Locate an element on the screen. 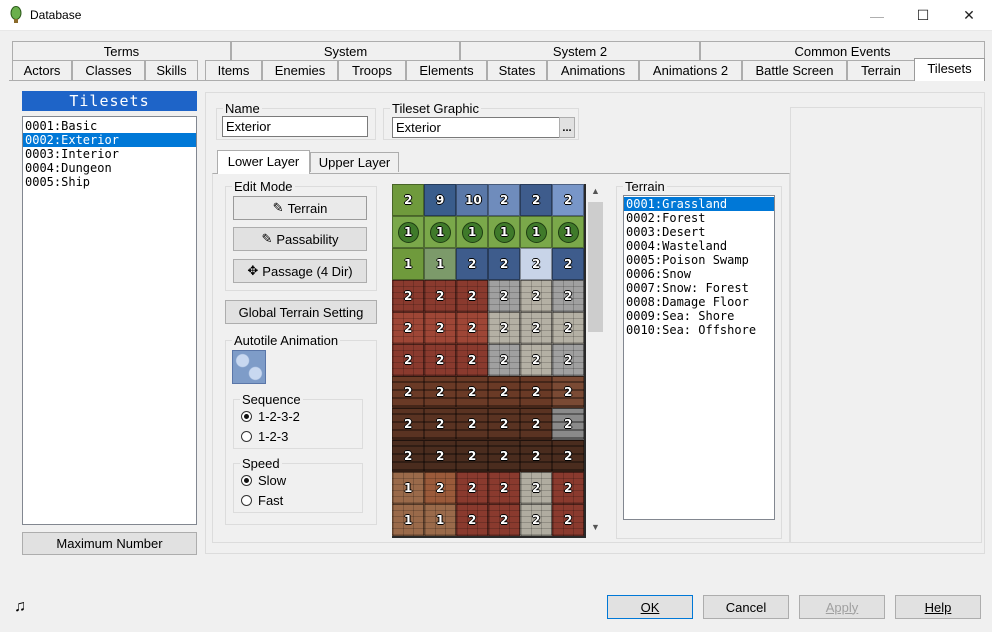 Image resolution: width=992 pixels, height=632 pixels. terrain-item-selected: 0001:Grassland is located at coordinates (699, 204).